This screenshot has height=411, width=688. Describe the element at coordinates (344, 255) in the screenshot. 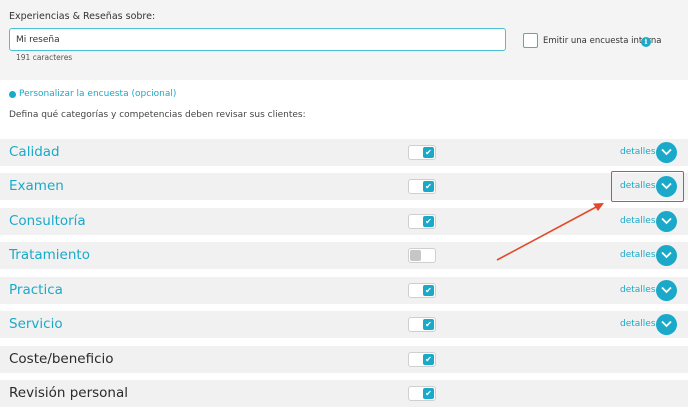

I see `category-row-tratamiento: Tratamiento detalles` at that location.